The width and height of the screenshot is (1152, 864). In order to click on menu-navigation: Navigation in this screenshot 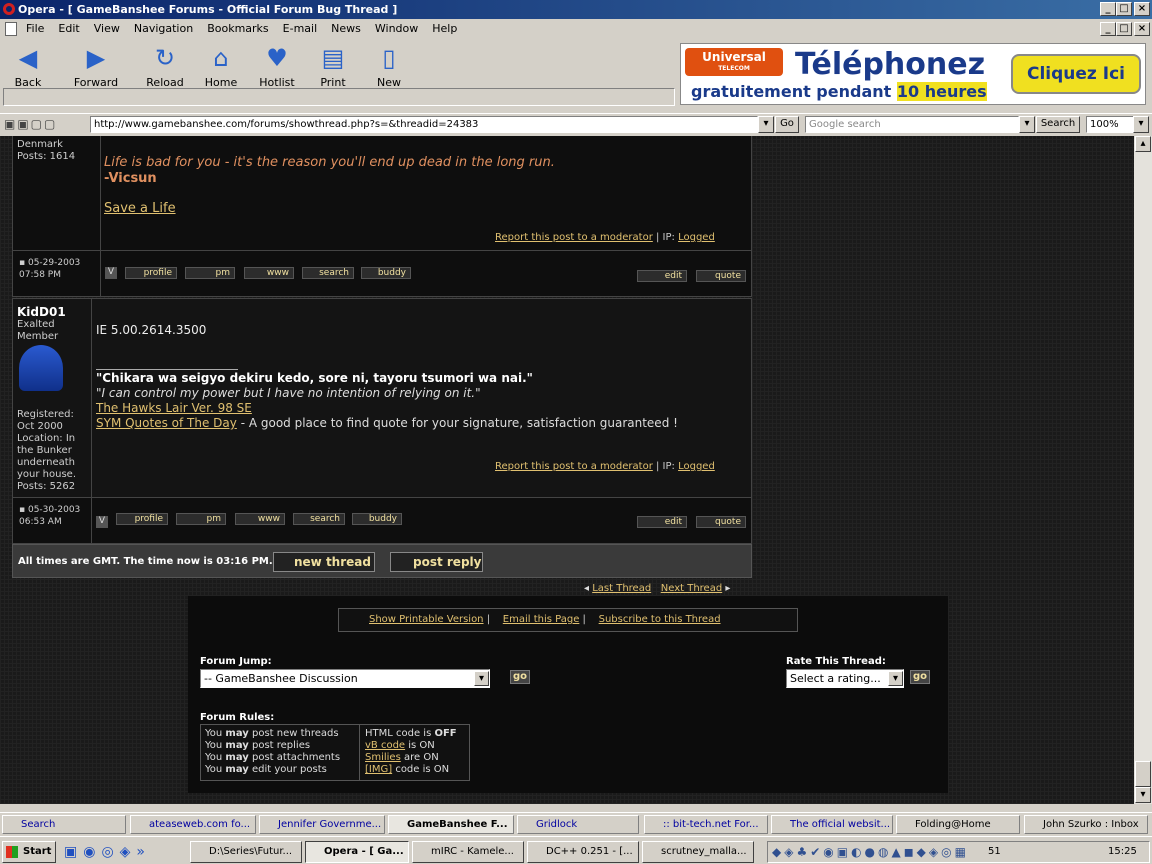, I will do `click(163, 28)`.